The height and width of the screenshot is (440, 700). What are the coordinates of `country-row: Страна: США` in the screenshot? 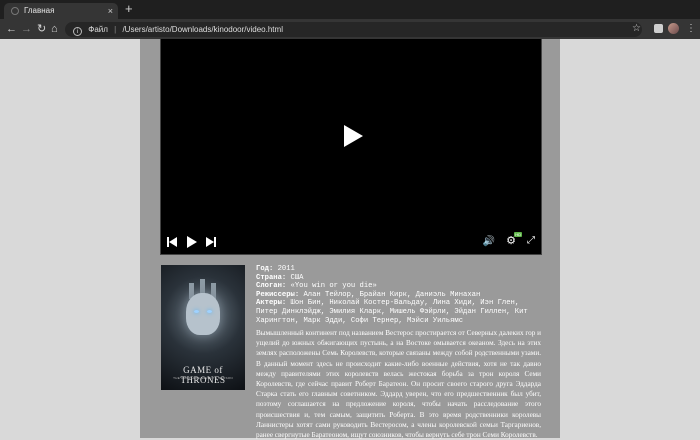 It's located at (280, 277).